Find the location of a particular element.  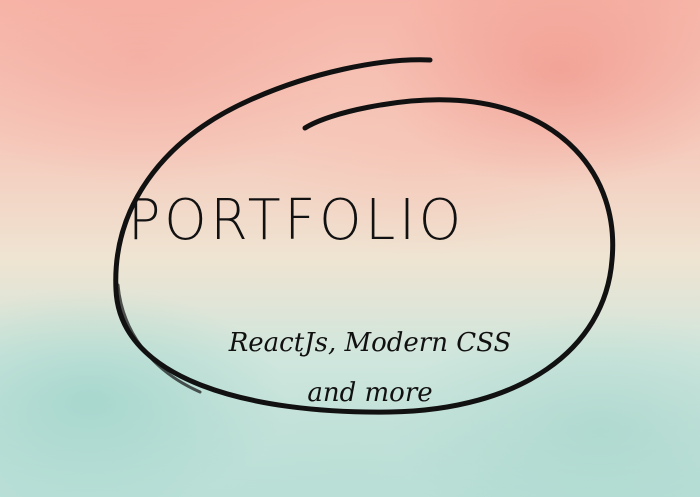

tagline-line-2: and more is located at coordinates (370, 393).